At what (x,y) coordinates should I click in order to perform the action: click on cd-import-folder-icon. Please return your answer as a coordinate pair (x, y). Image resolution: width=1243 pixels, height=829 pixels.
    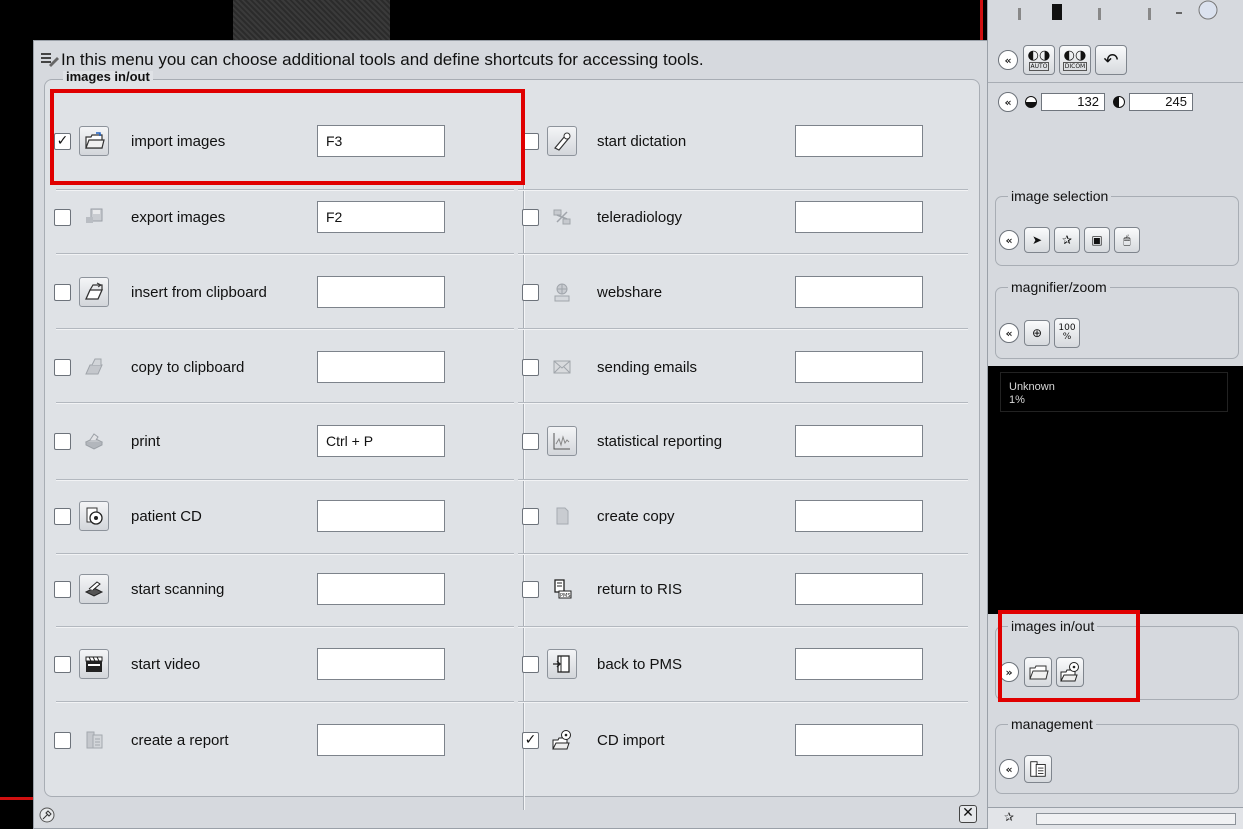
    Looking at the image, I should click on (562, 740).